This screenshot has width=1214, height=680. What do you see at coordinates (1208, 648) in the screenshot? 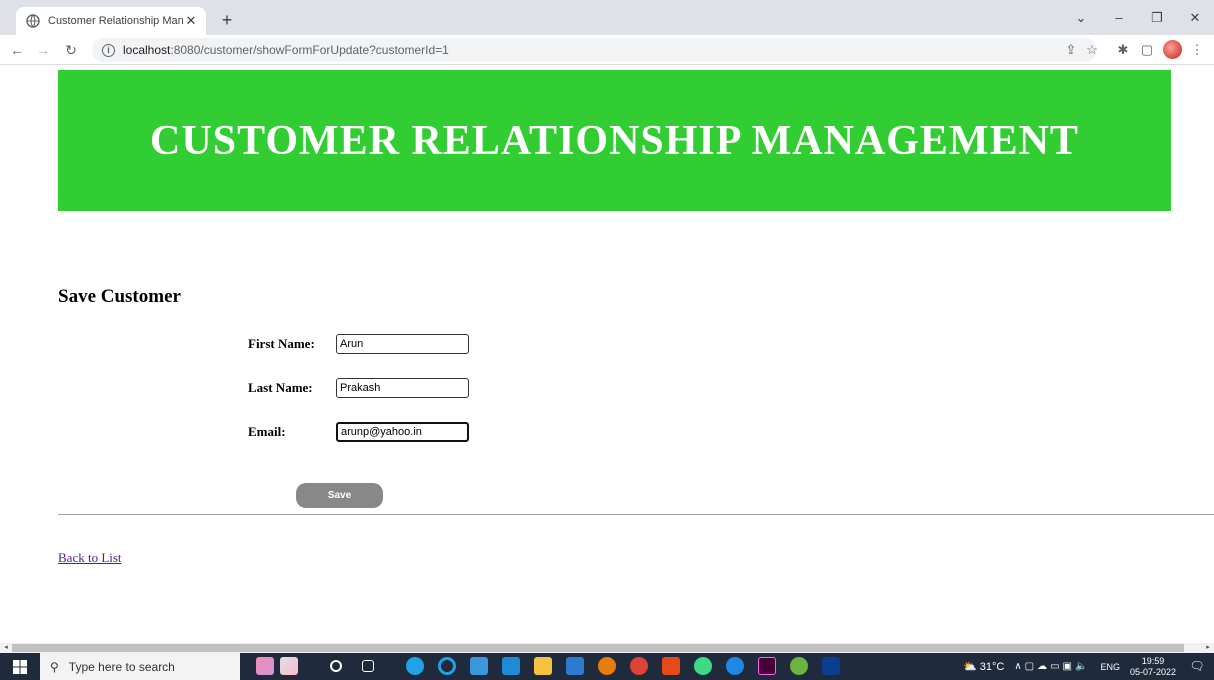
I see `scroll-right-icon: ▸` at bounding box center [1208, 648].